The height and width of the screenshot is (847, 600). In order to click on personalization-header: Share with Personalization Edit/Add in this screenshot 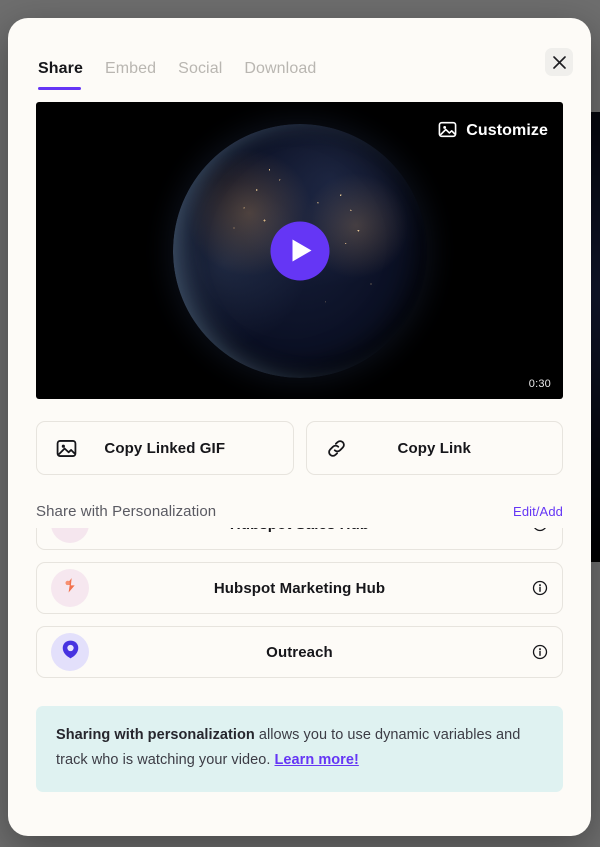, I will do `click(299, 511)`.